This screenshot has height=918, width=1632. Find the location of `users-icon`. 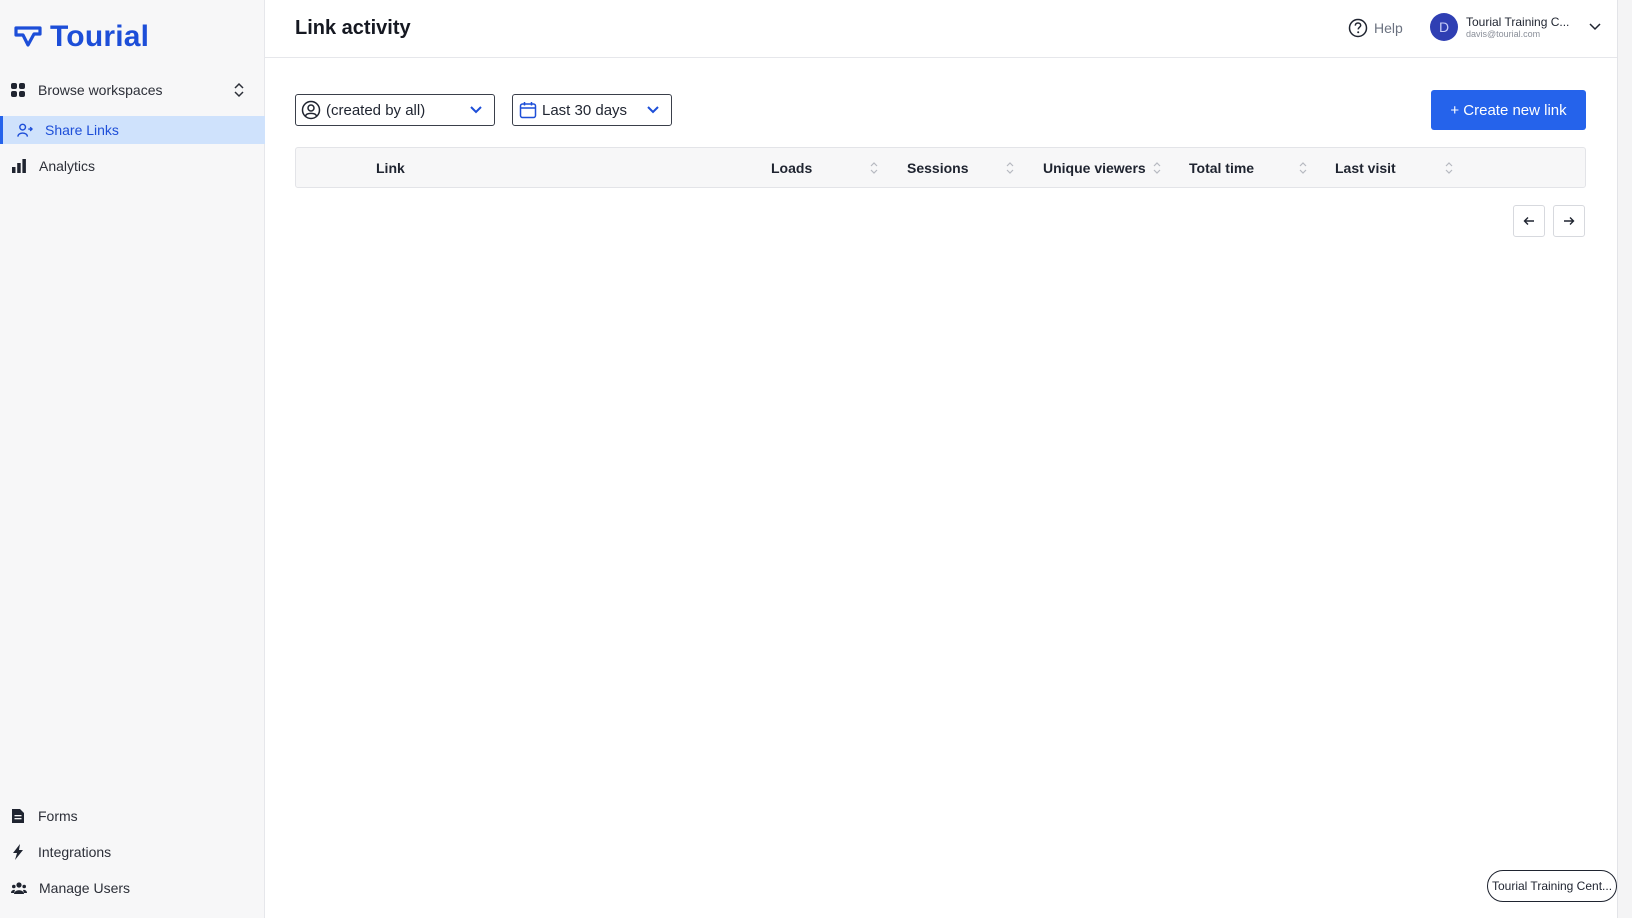

users-icon is located at coordinates (19, 888).